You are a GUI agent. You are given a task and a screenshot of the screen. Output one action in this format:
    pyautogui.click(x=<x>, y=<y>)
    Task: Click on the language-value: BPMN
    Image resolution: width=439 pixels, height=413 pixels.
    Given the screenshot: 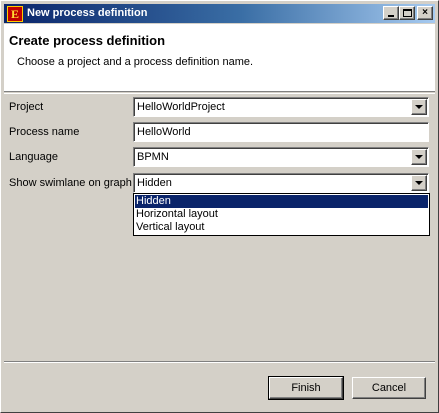 What is the action you would take?
    pyautogui.click(x=153, y=157)
    